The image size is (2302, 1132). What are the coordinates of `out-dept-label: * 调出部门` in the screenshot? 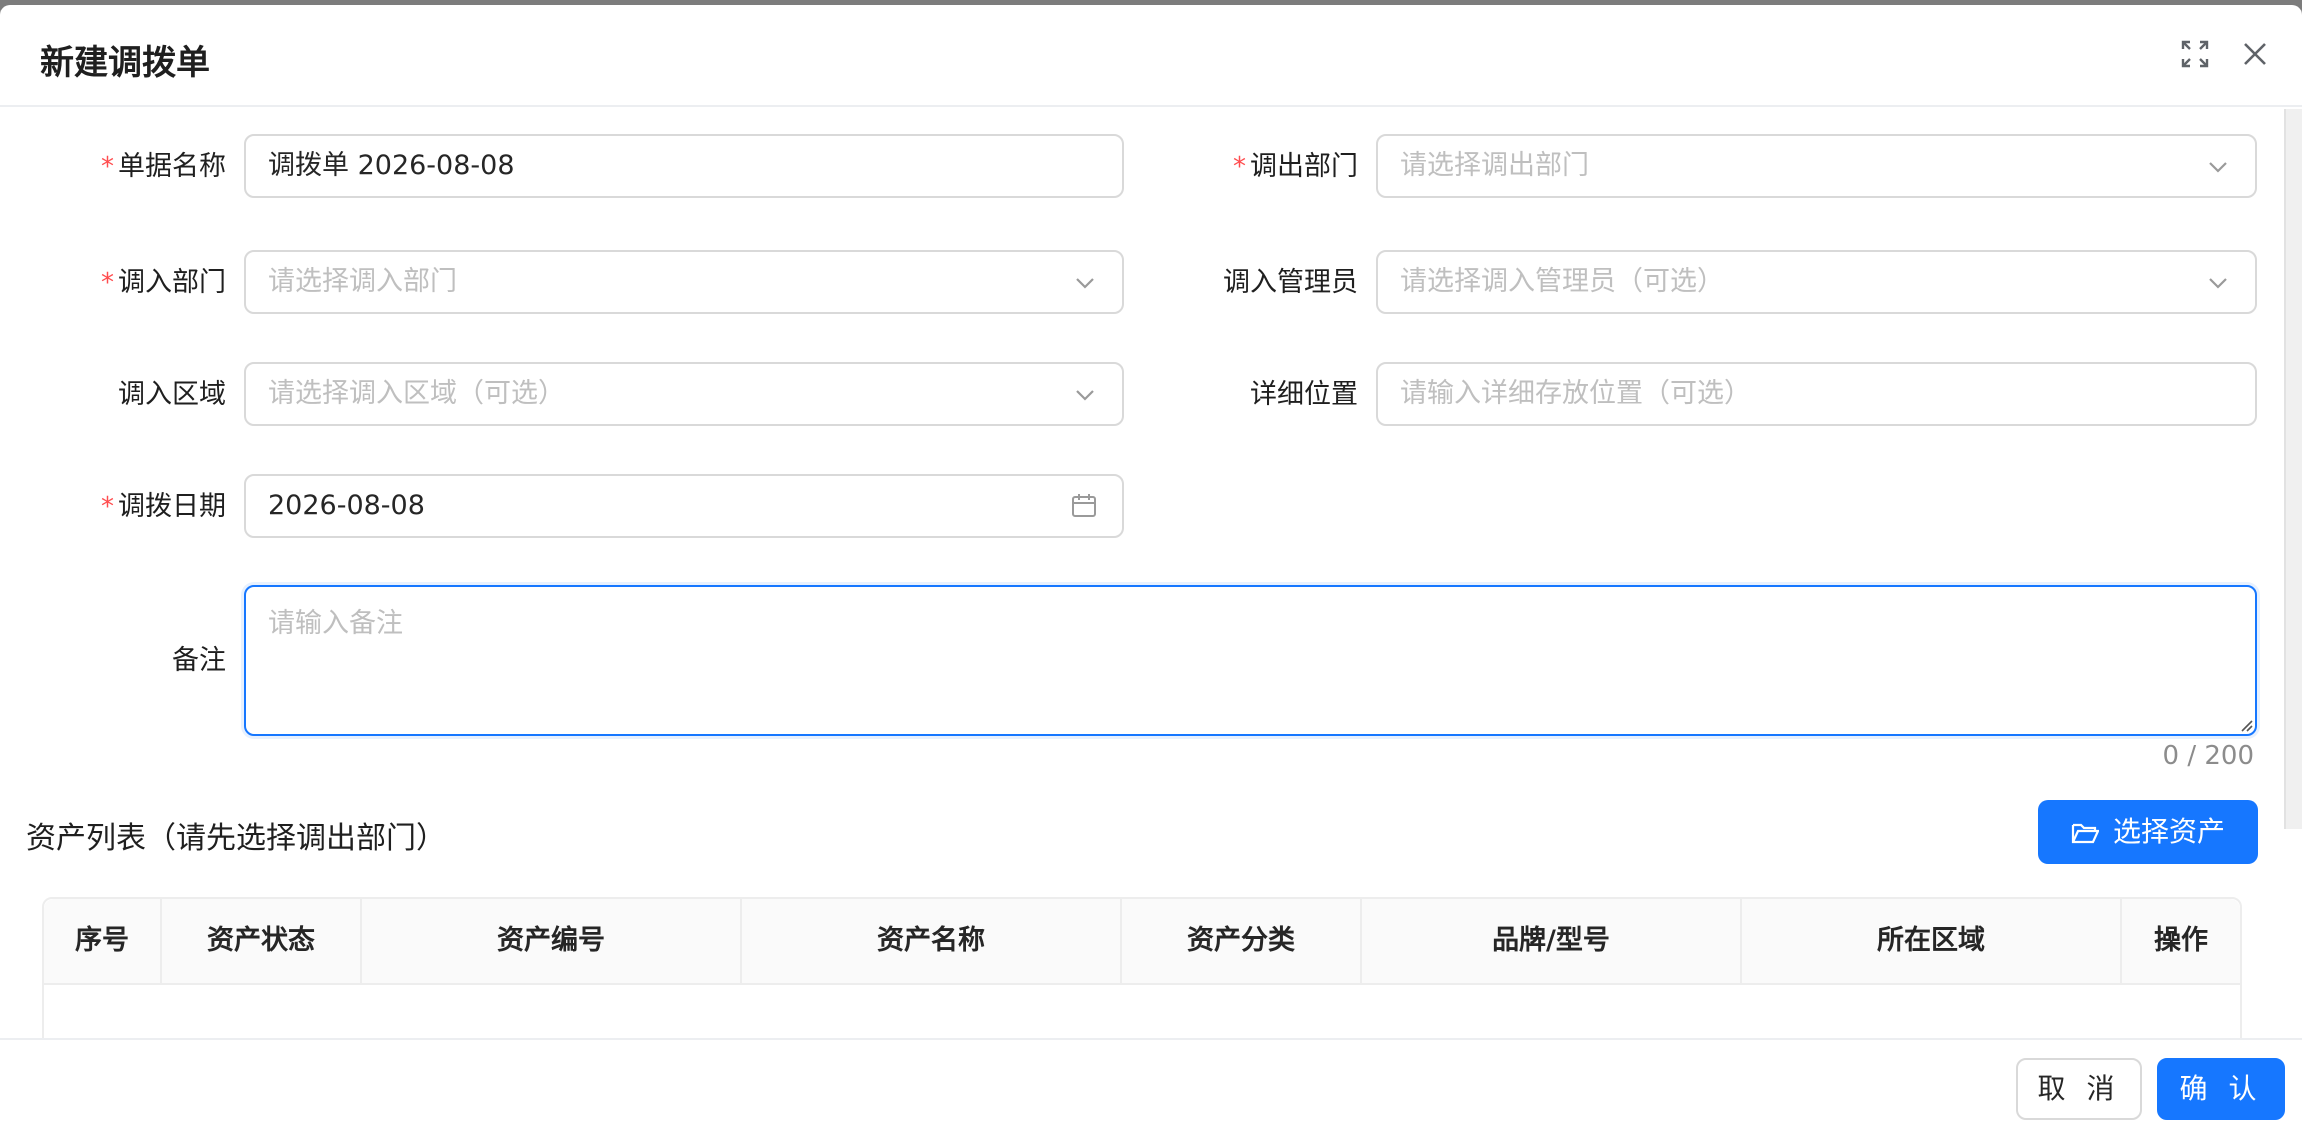 It's located at (1295, 166).